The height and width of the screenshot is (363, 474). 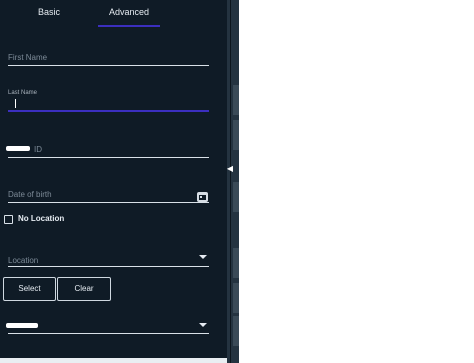 What do you see at coordinates (22, 325) in the screenshot?
I see `redacted-value` at bounding box center [22, 325].